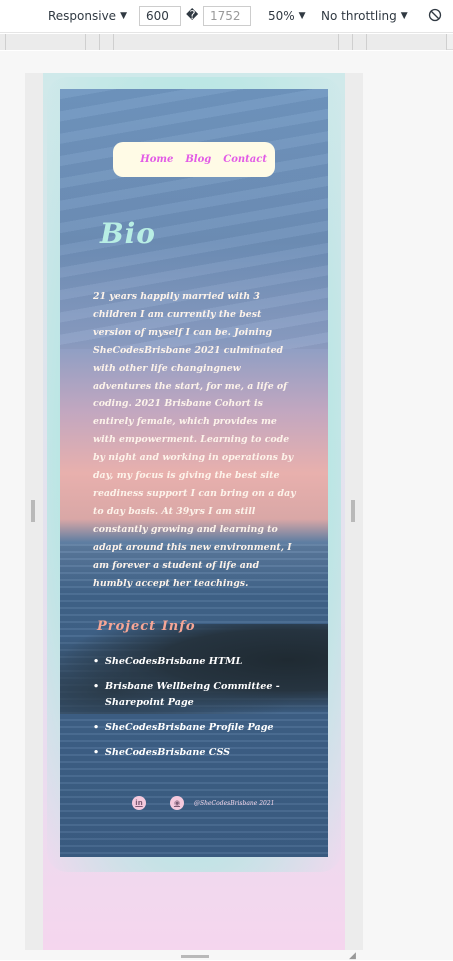 Image resolution: width=453 pixels, height=961 pixels. What do you see at coordinates (245, 159) in the screenshot?
I see `nav-contact-link: Contact` at bounding box center [245, 159].